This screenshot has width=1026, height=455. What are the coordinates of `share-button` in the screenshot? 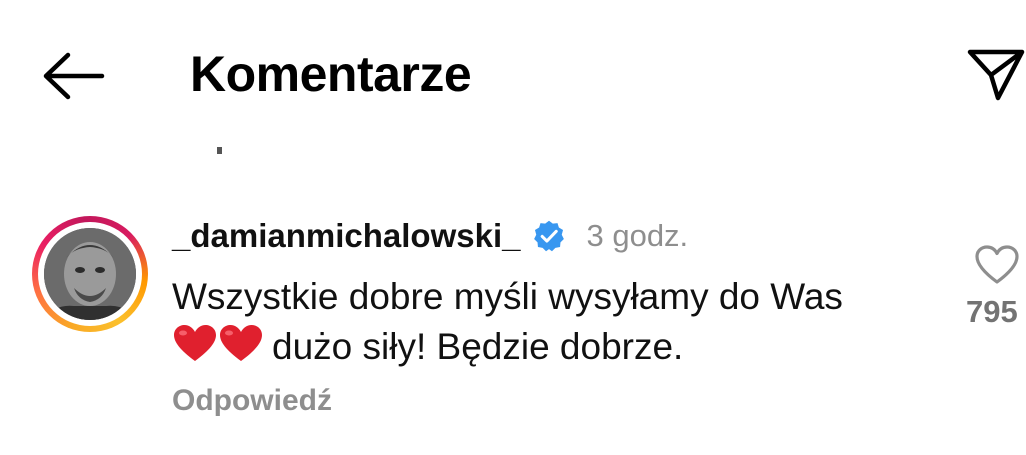 It's located at (996, 74).